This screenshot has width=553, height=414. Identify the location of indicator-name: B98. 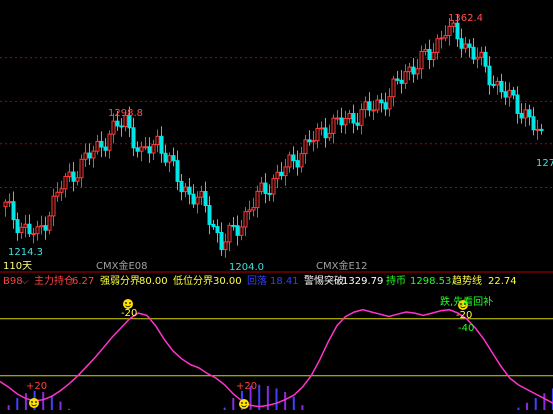
(13, 281).